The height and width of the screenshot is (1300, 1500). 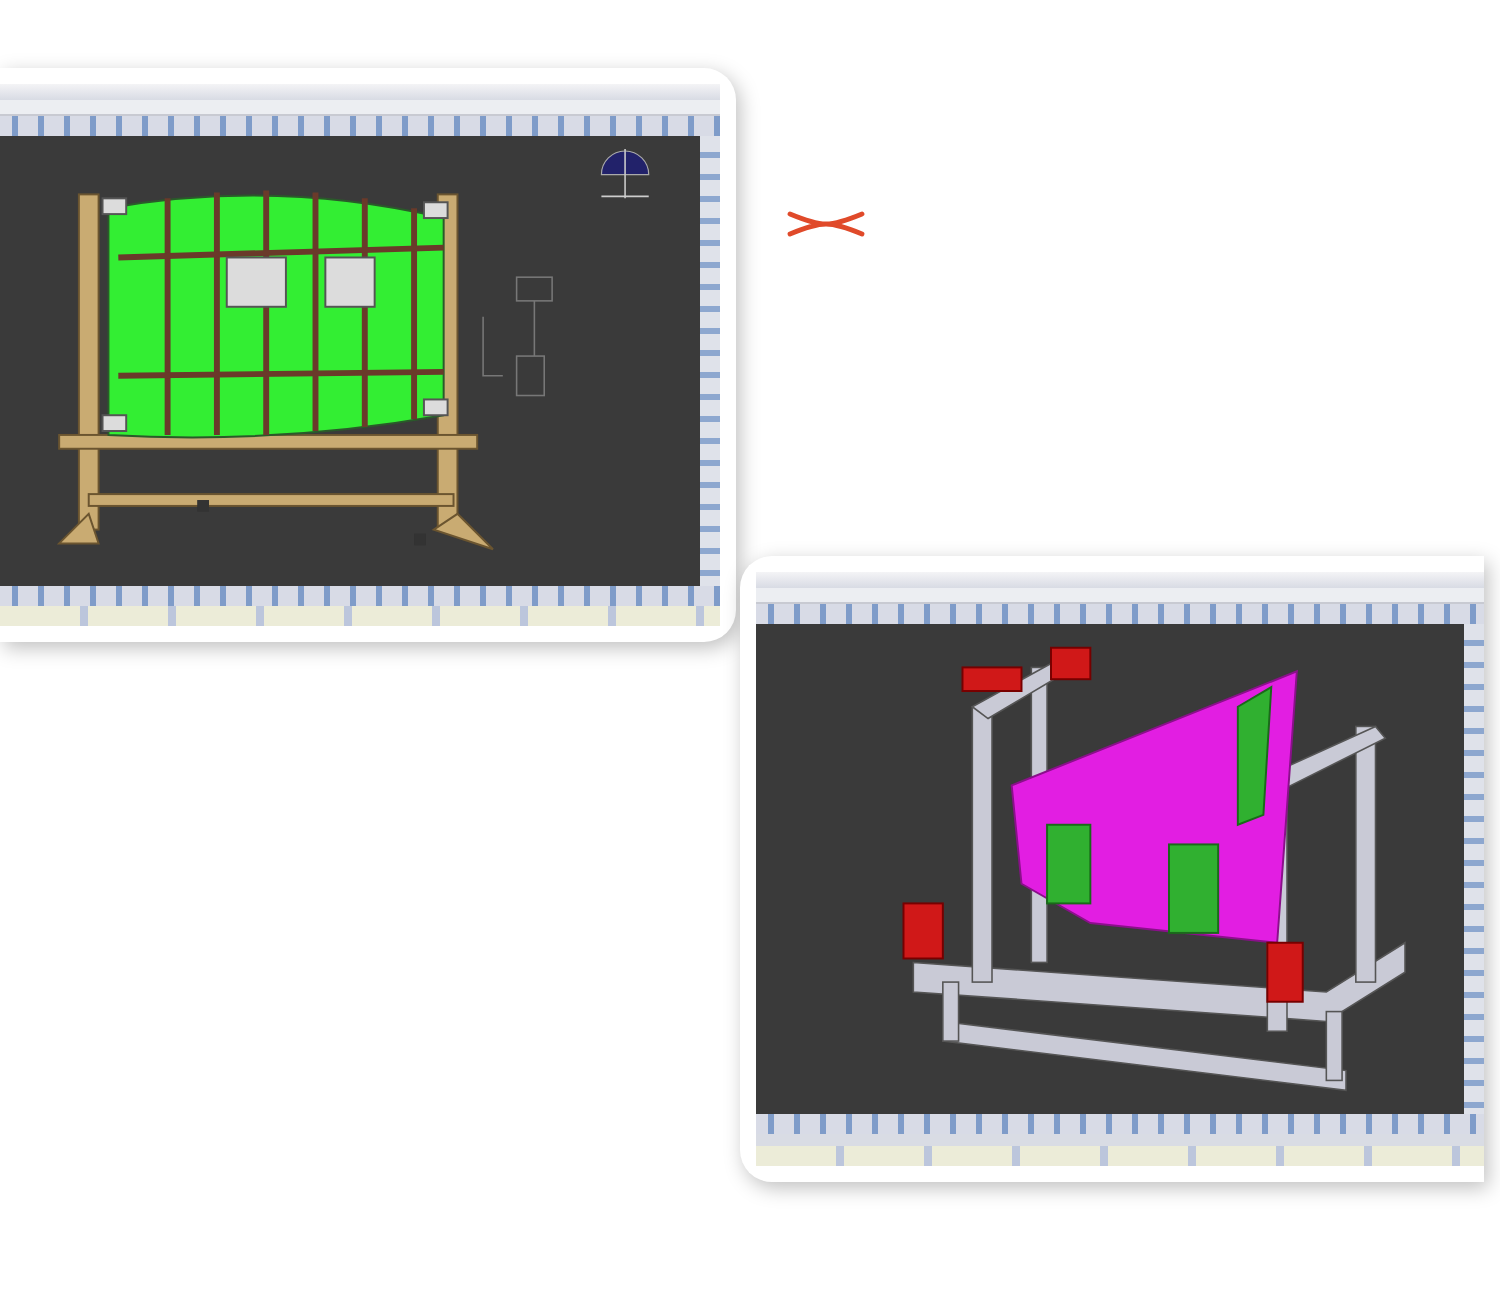 I want to click on wireframe-sketch, so click(x=517, y=336).